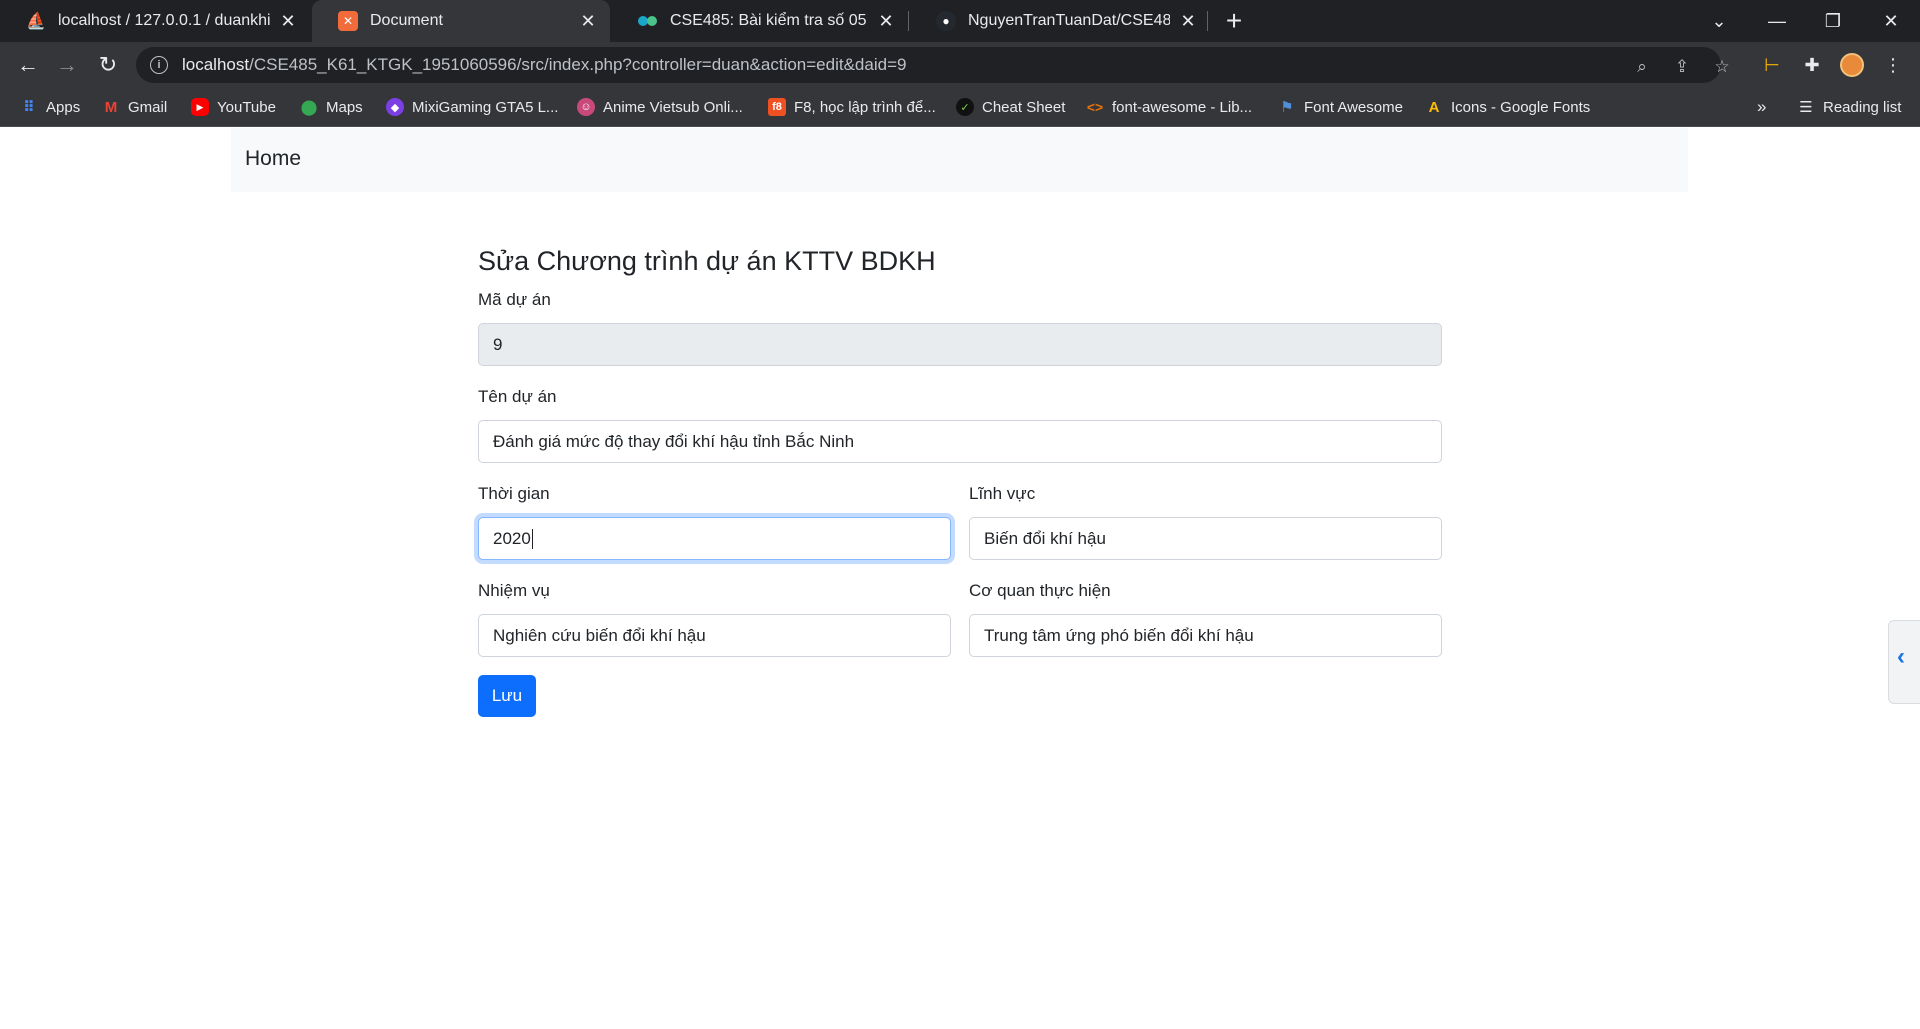  What do you see at coordinates (586, 107) in the screenshot?
I see `anime-icon: ☺` at bounding box center [586, 107].